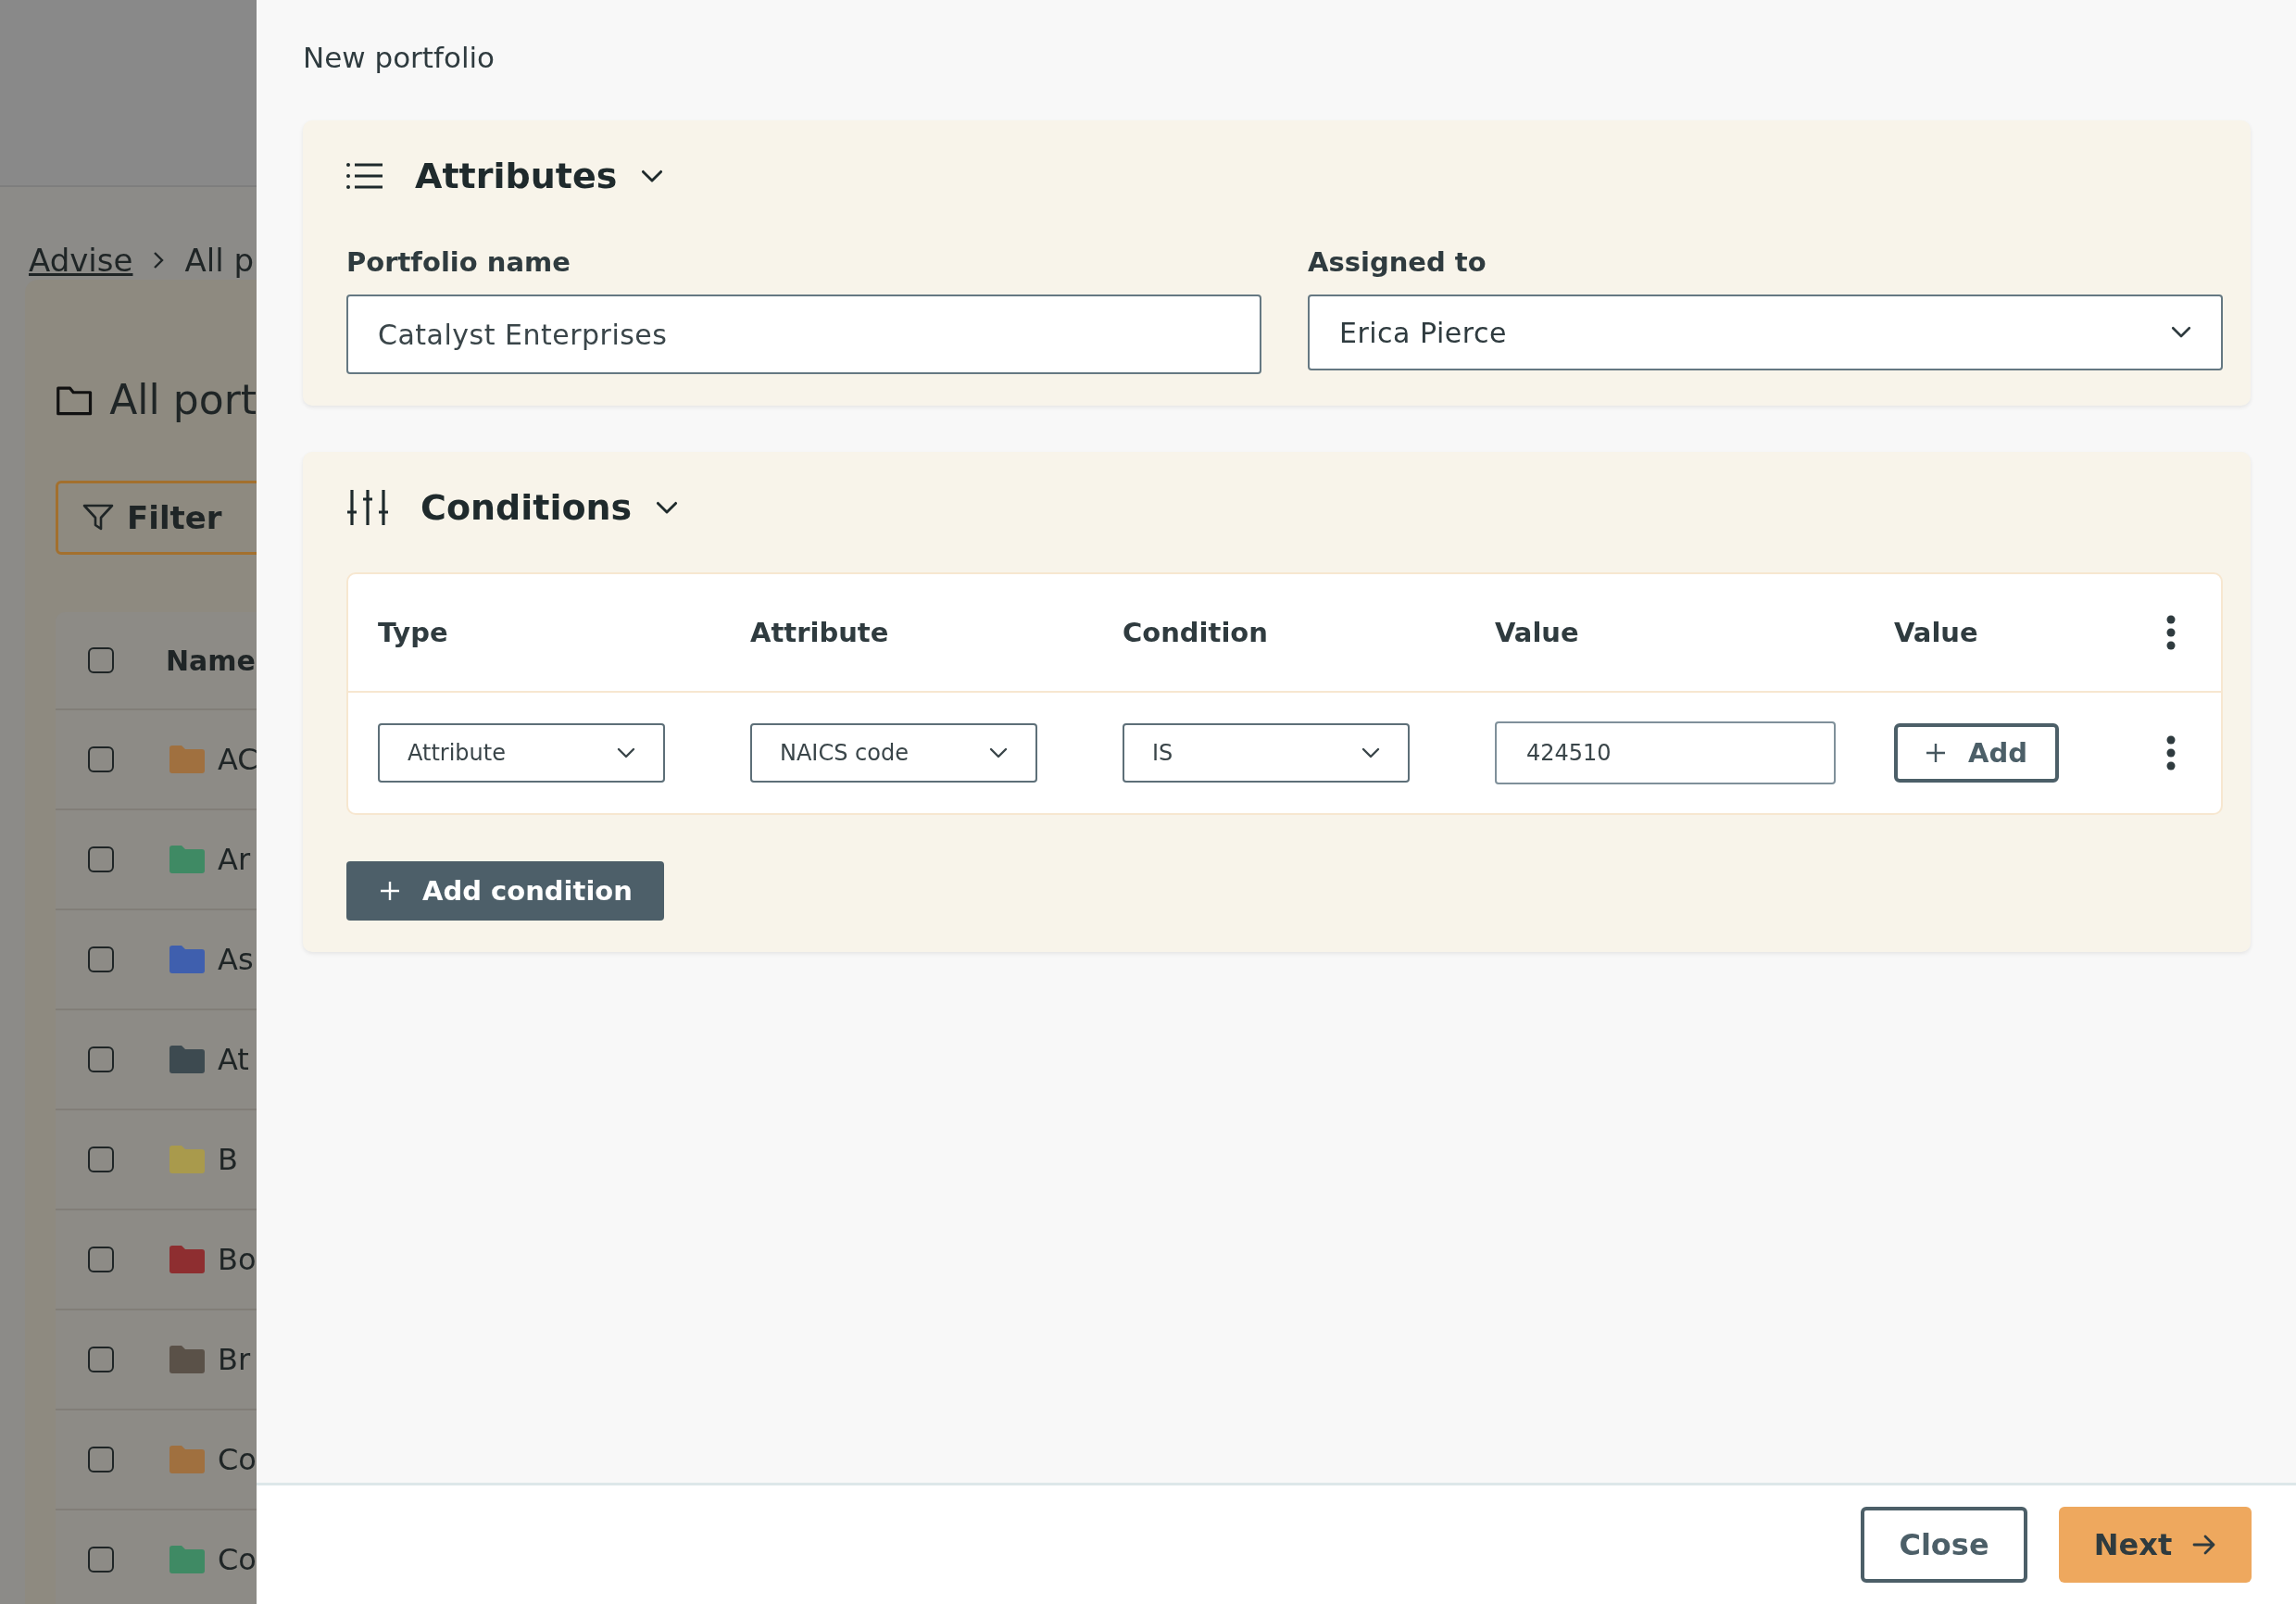  Describe the element at coordinates (516, 176) in the screenshot. I see `section-title: Attributes` at that location.